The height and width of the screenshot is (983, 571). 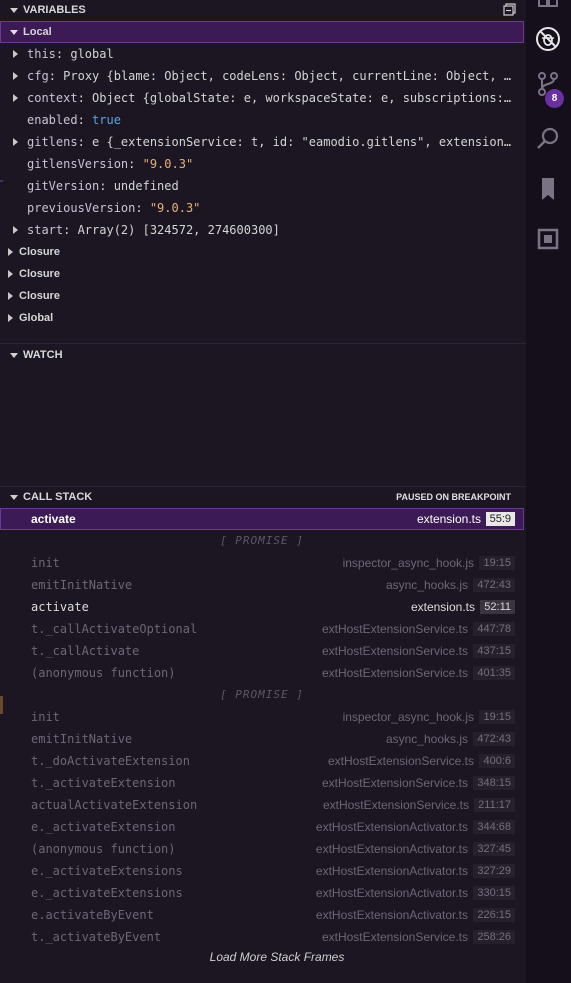 I want to click on callstack-header: CALL STACK PAUSED ON BREAKPOINT, so click(x=263, y=497).